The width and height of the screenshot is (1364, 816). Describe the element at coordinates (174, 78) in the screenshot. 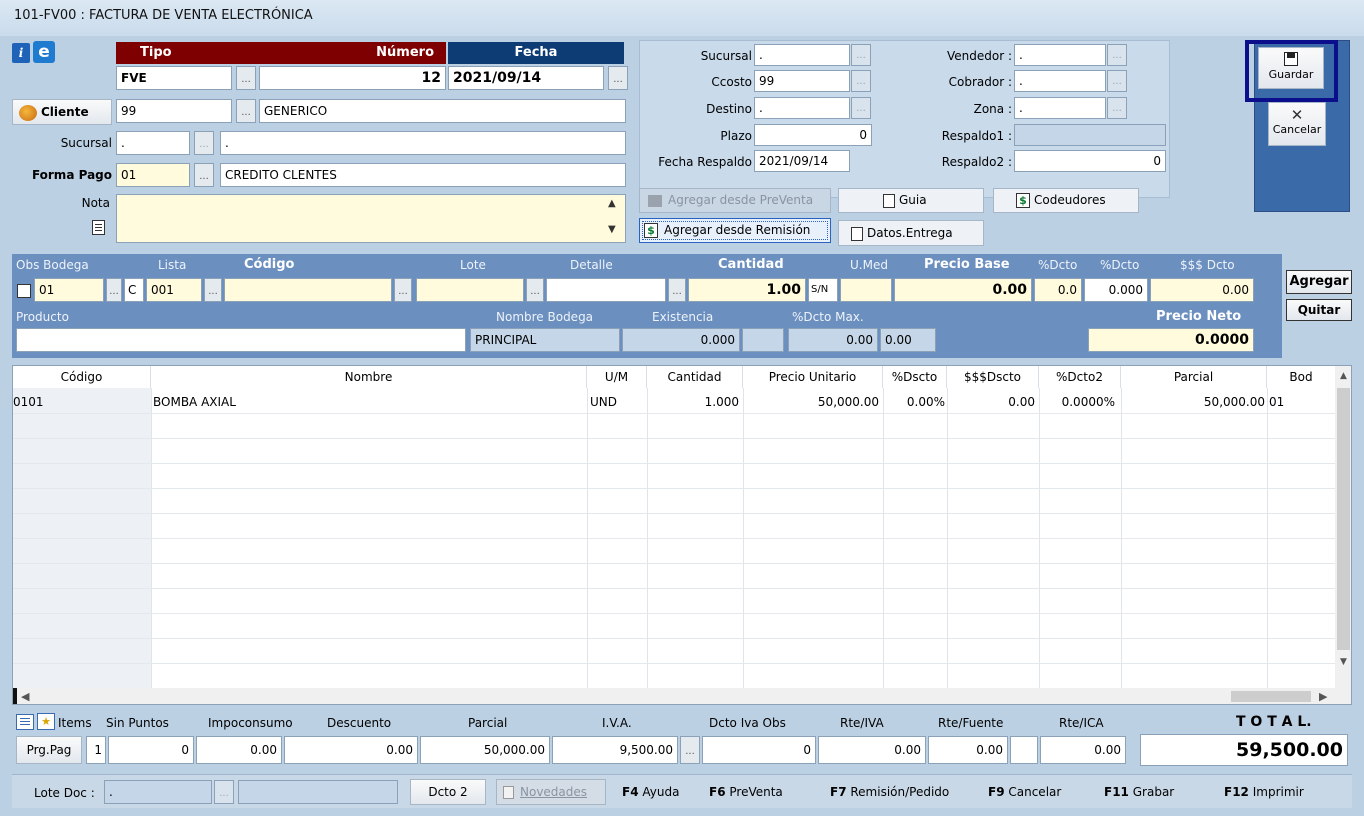

I see `tipo-field: FVE` at that location.